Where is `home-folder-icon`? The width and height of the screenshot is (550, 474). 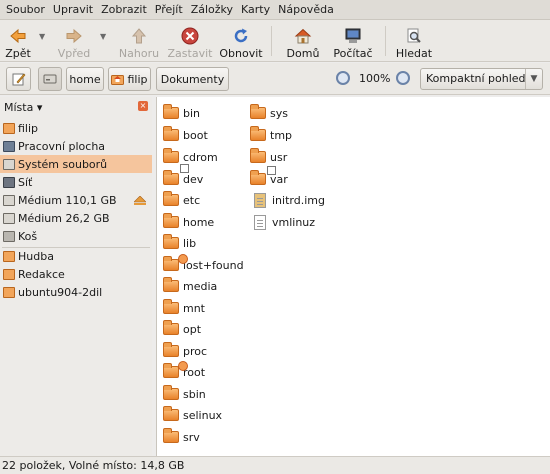
home-folder-icon is located at coordinates (9, 128).